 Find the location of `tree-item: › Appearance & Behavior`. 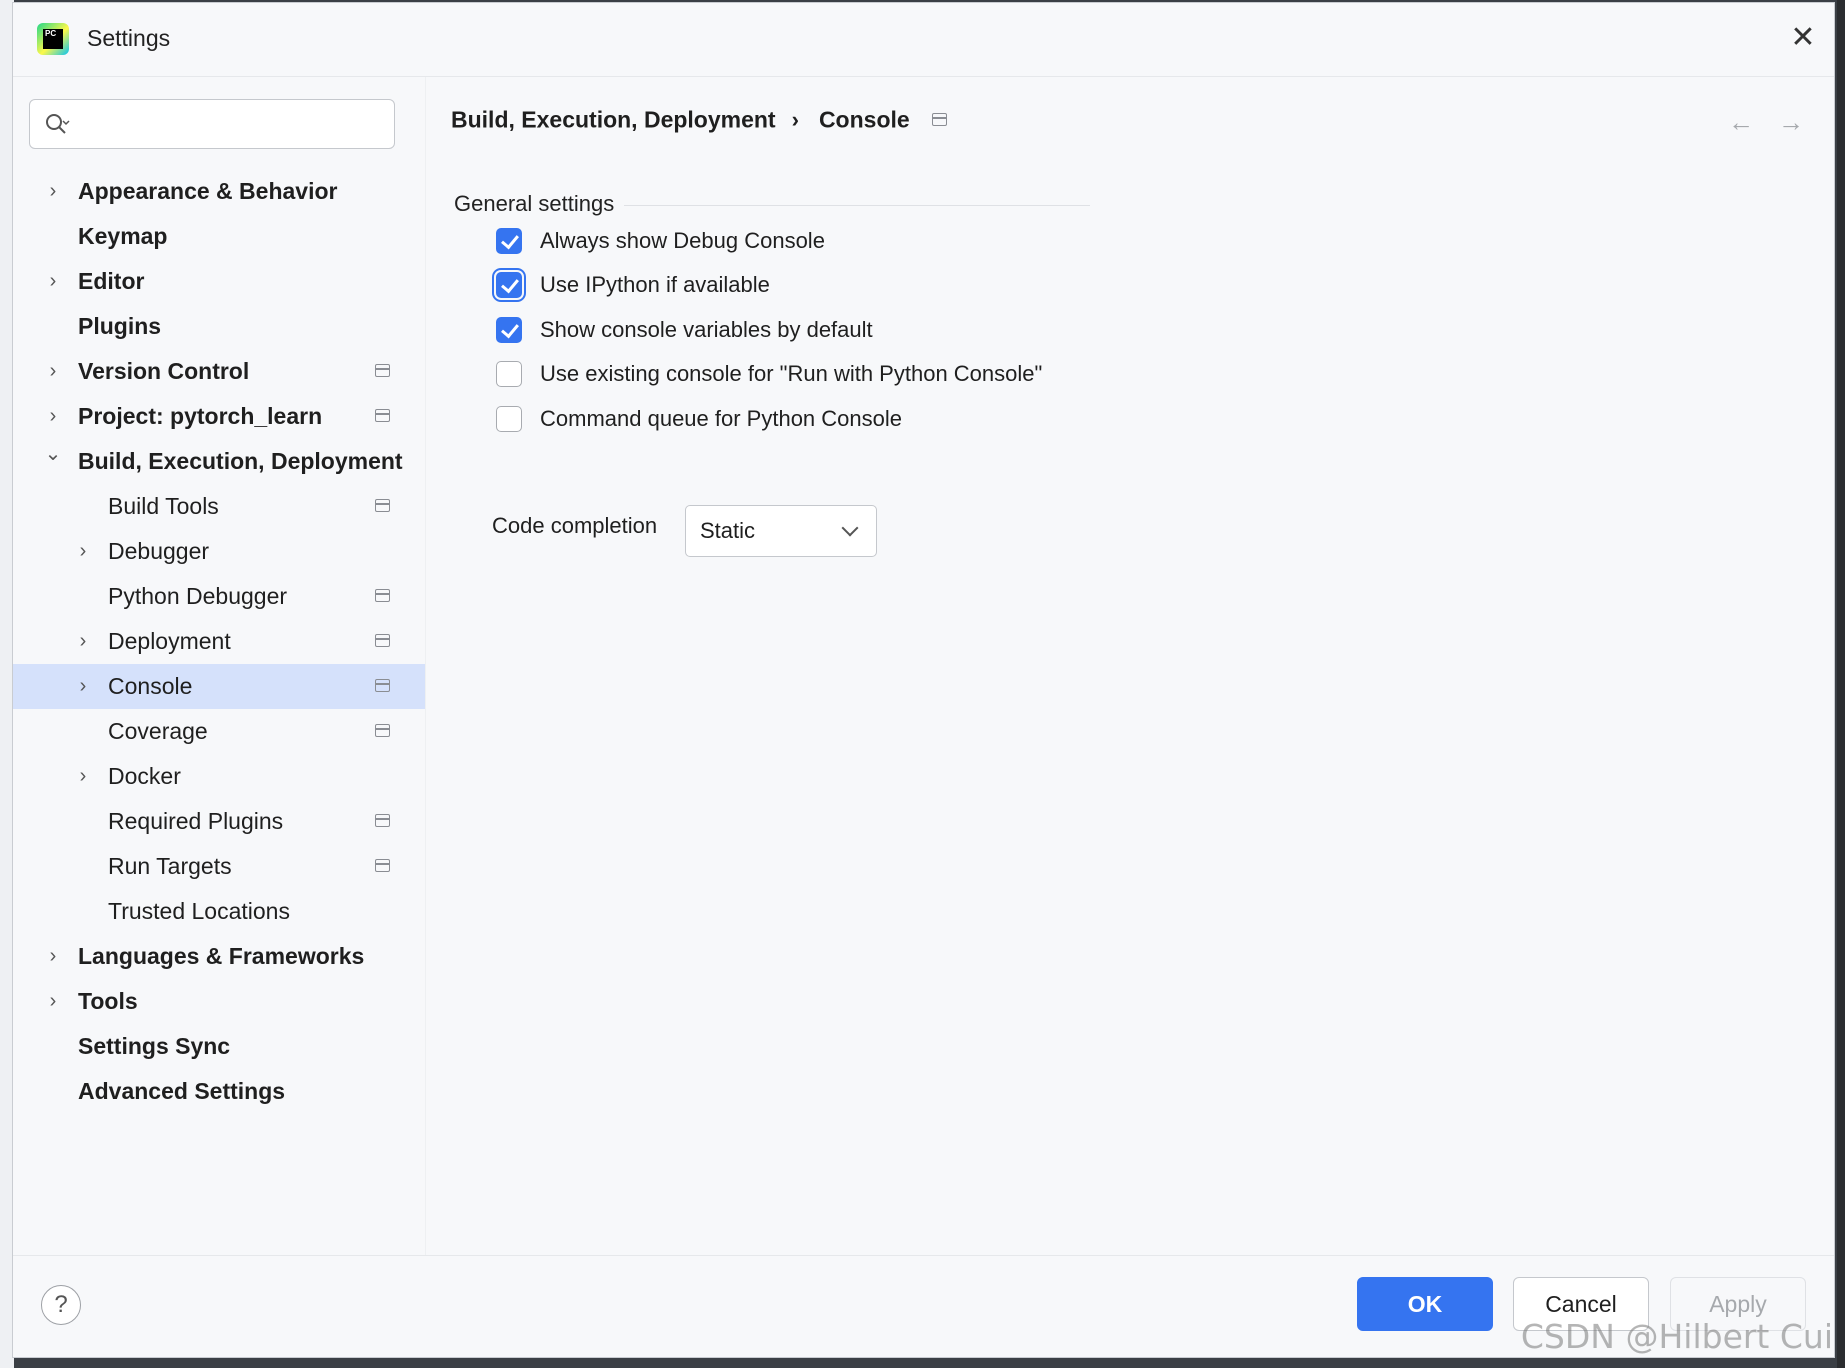

tree-item: › Appearance & Behavior is located at coordinates (219, 191).